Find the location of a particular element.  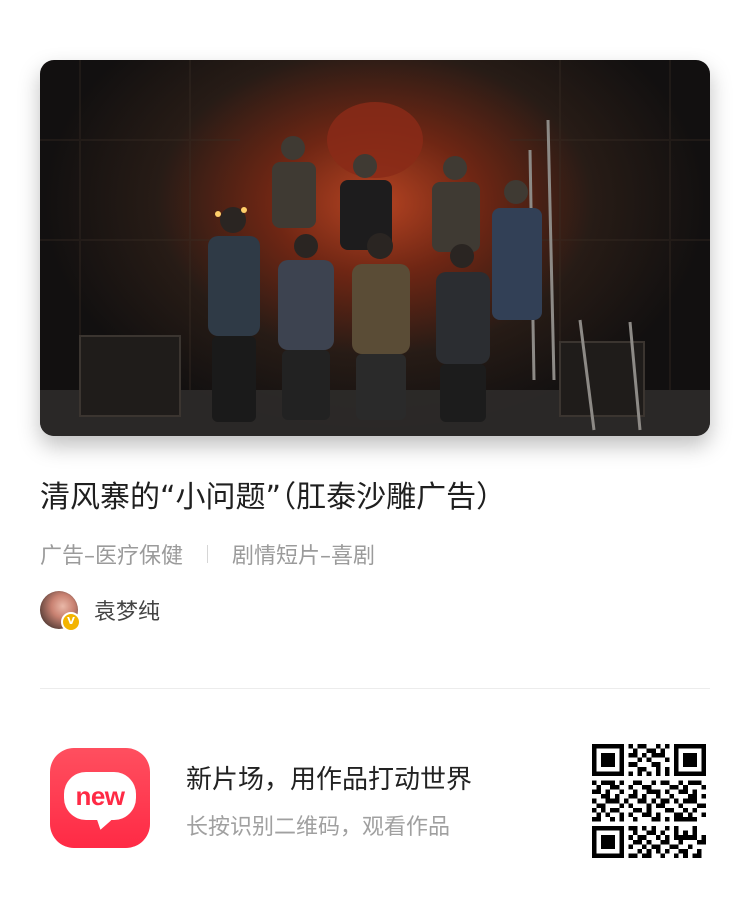

tag-genre: 剧情短片–喜剧 is located at coordinates (303, 554).